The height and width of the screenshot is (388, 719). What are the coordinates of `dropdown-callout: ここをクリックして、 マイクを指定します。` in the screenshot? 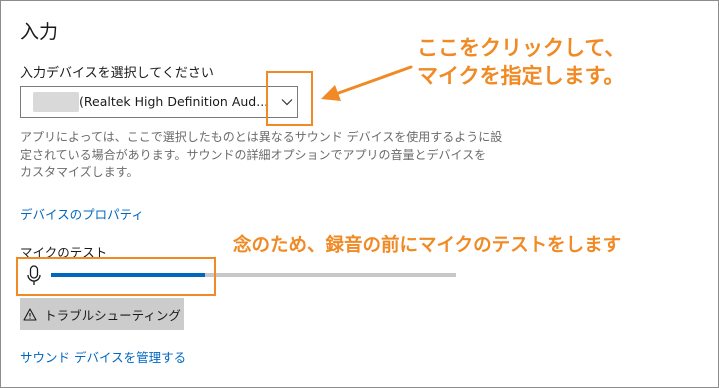 It's located at (521, 62).